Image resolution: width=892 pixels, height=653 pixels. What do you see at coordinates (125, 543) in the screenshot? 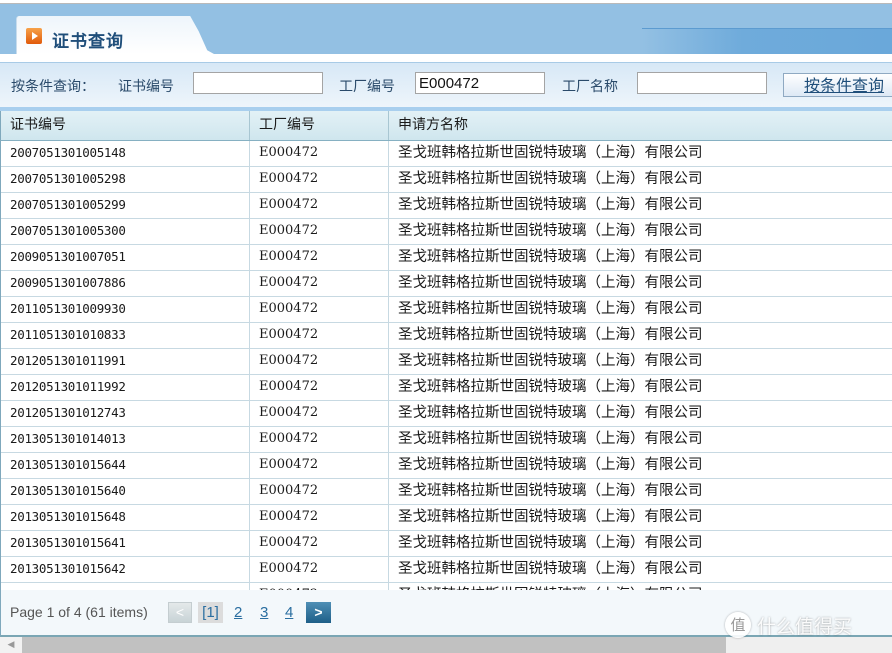
I see `cert-no-cell: 2013051301015641` at bounding box center [125, 543].